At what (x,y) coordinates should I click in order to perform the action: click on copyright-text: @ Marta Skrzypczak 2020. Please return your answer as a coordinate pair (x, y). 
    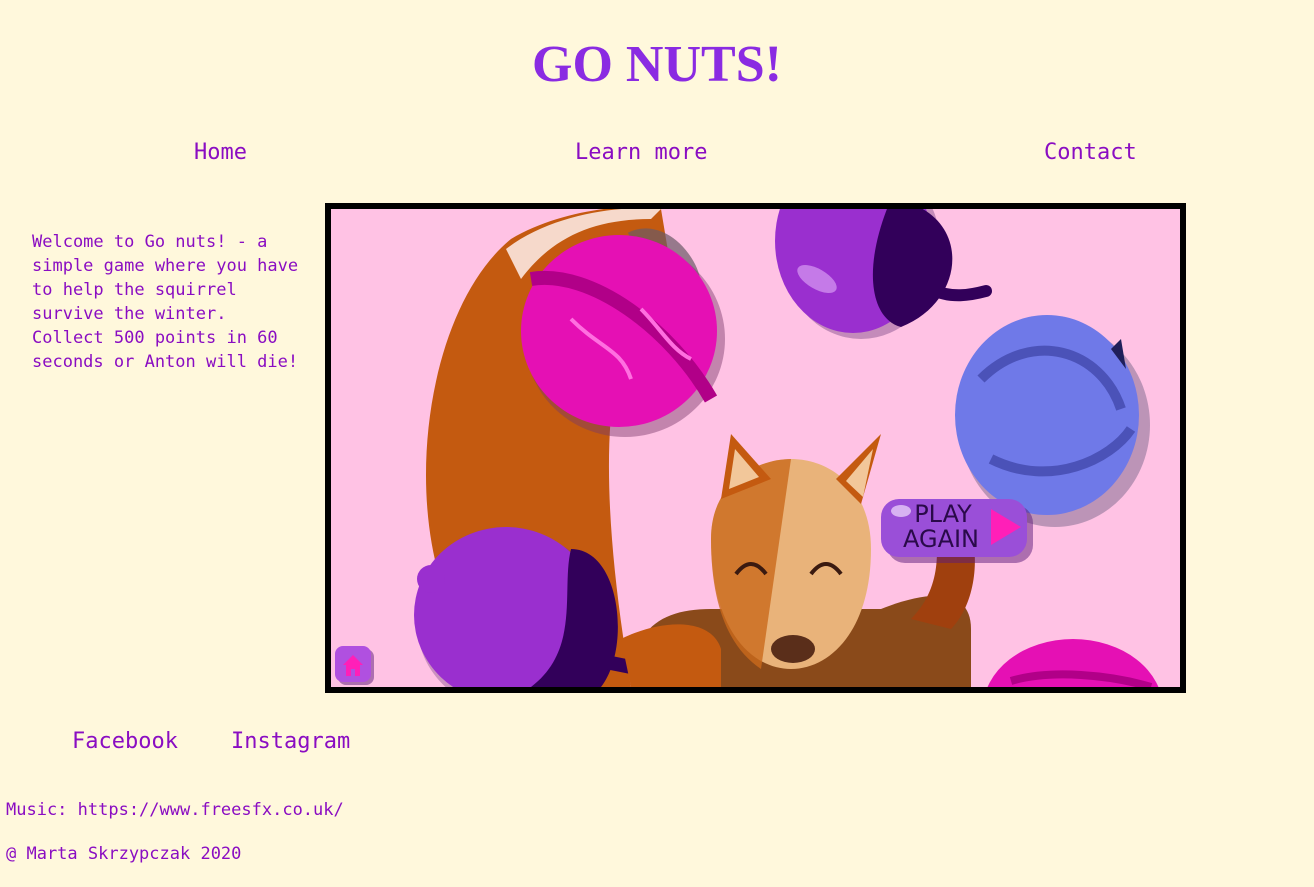
    Looking at the image, I should click on (124, 854).